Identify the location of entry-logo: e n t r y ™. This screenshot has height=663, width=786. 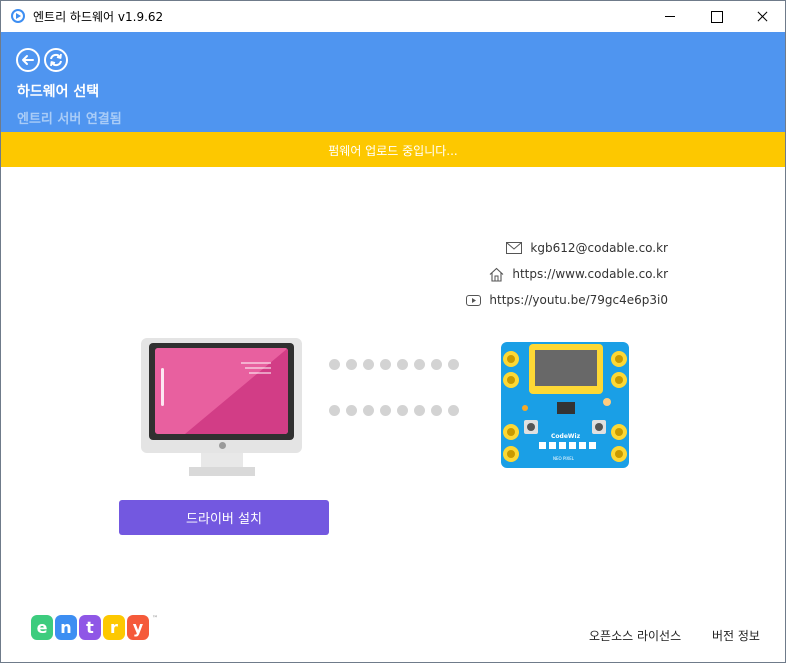
(94, 629).